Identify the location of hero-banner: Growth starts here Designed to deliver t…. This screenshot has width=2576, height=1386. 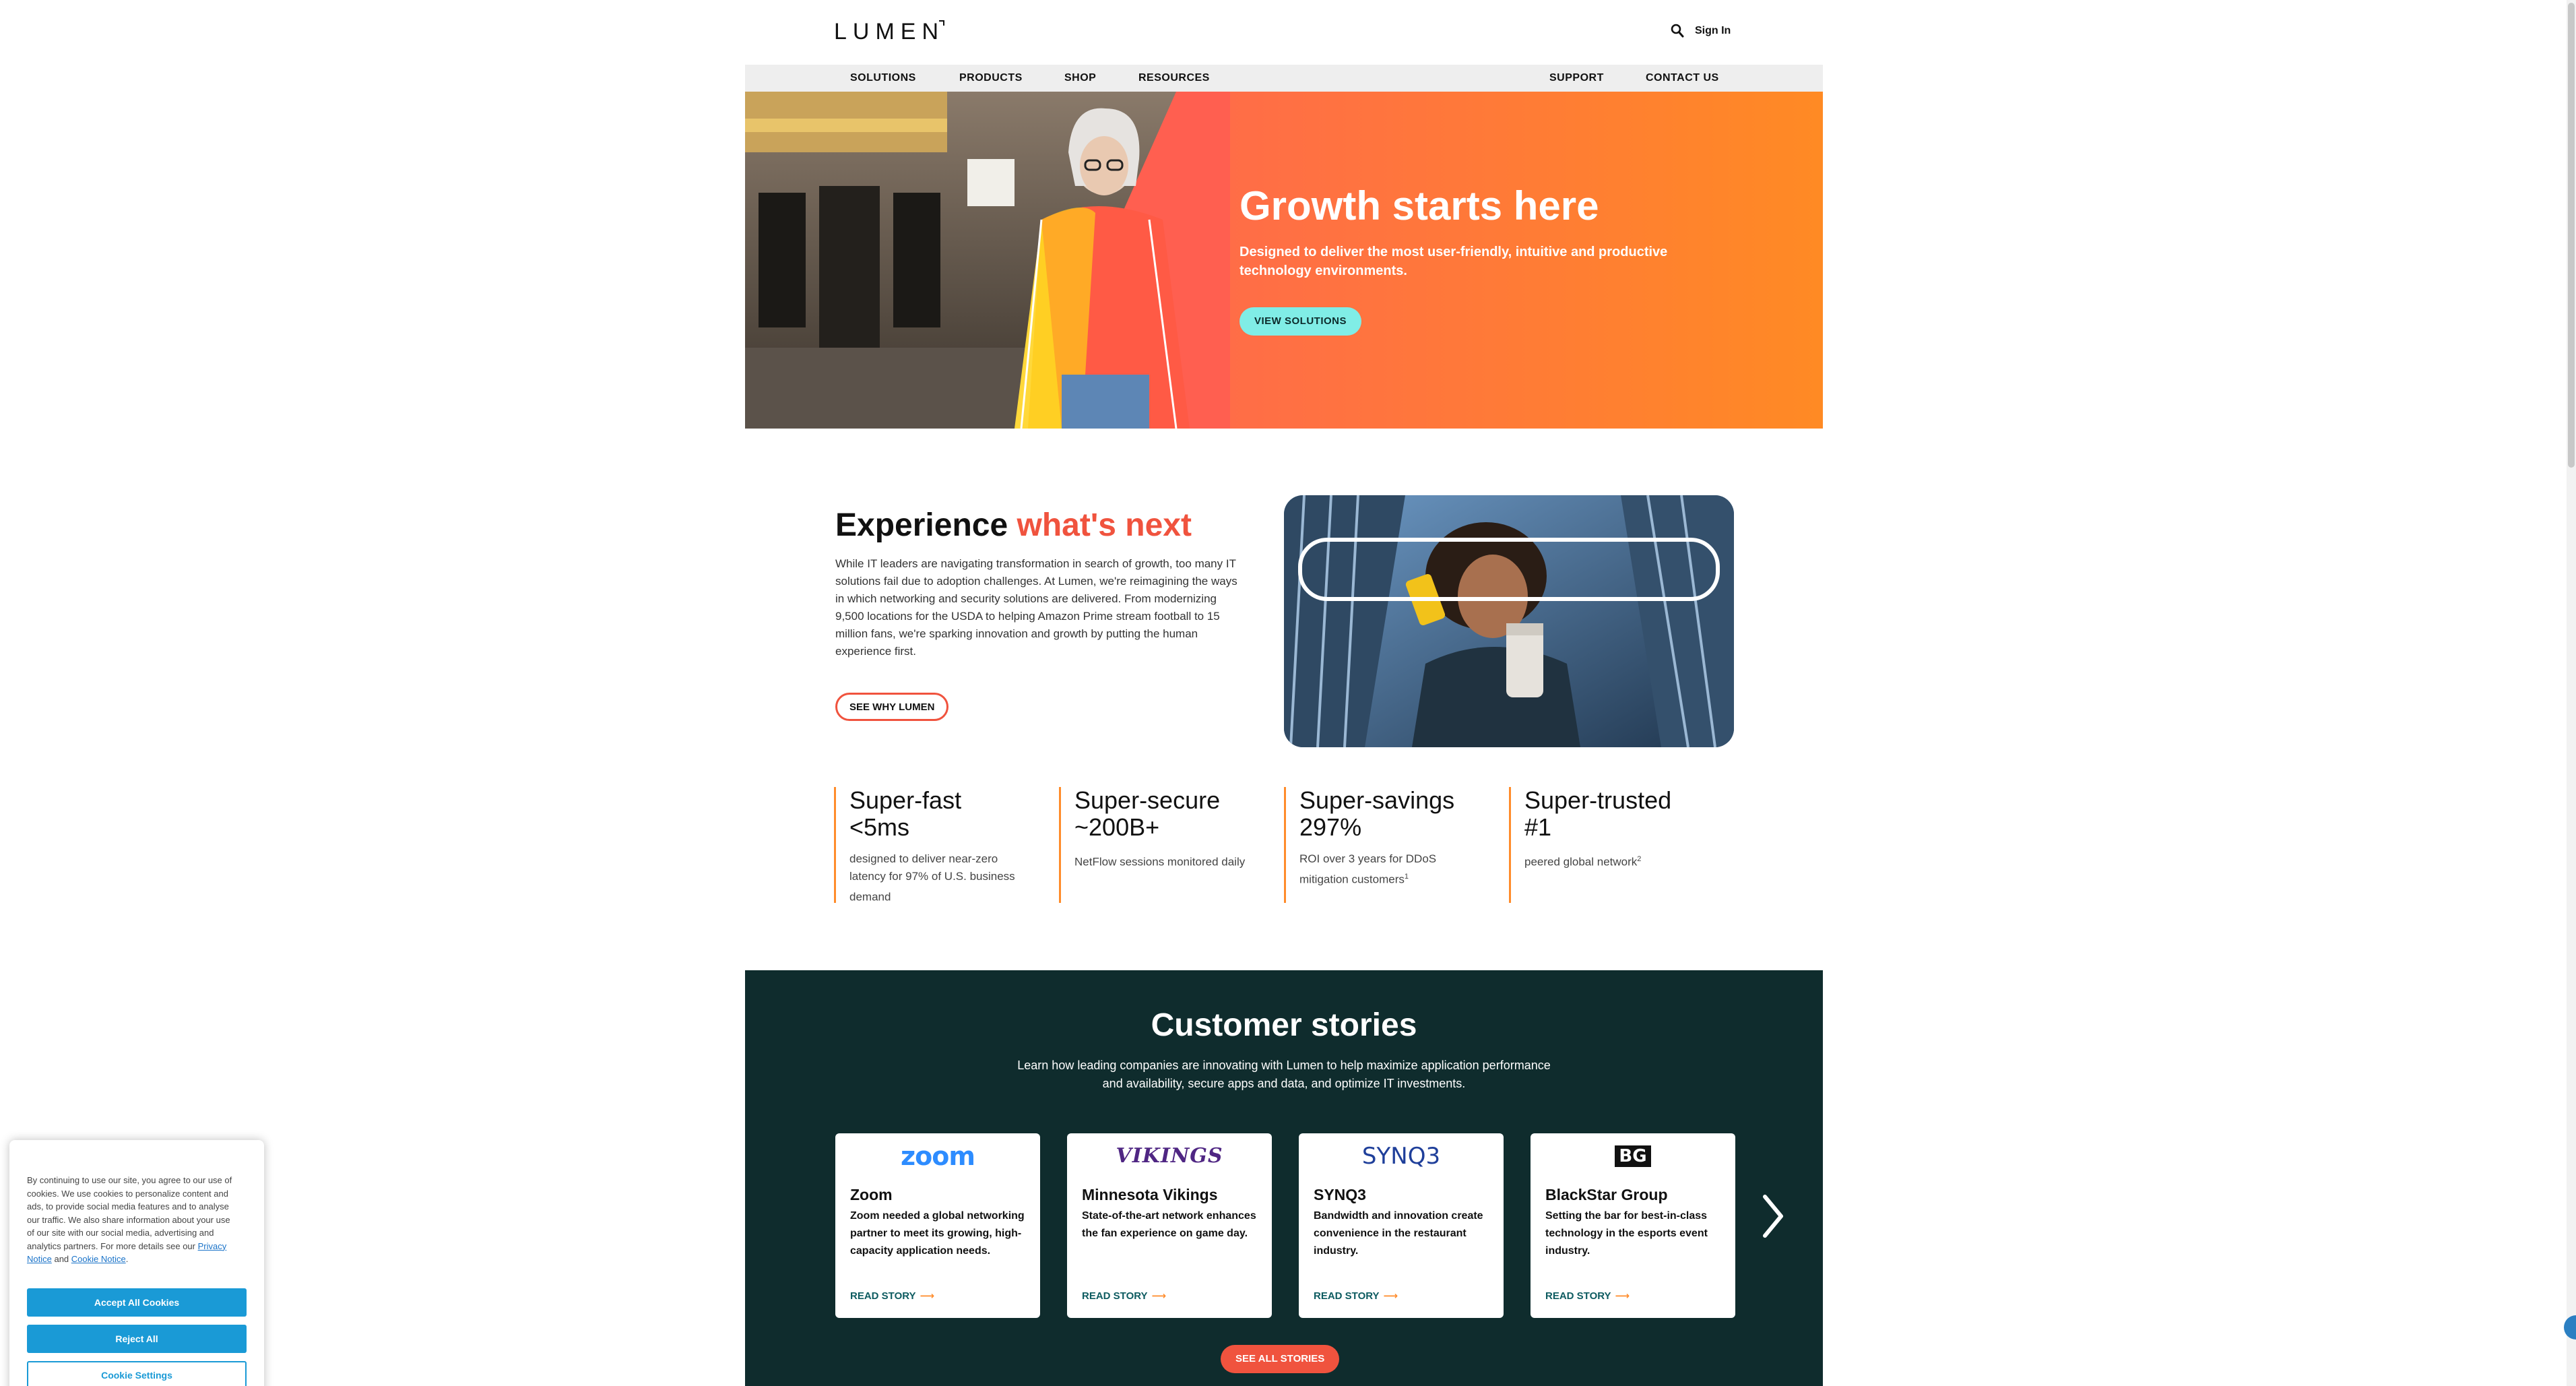
(1284, 261).